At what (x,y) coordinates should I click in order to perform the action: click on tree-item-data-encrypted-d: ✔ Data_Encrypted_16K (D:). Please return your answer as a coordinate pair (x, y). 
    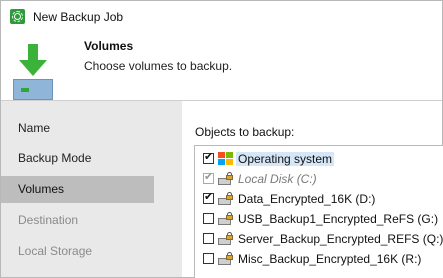
    Looking at the image, I should click on (321, 199).